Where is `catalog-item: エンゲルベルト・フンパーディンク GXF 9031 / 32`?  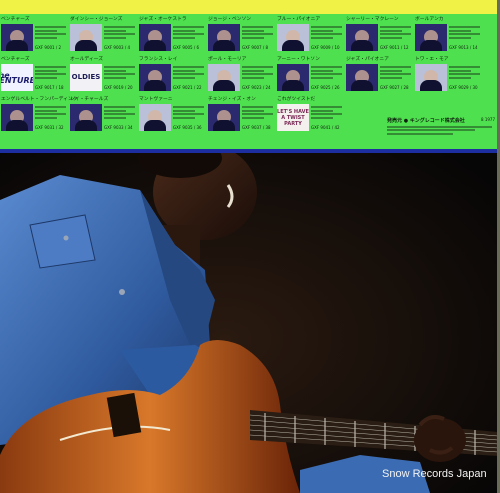
catalog-item: エンゲルベルト・フンパーディンク GXF 9031 / 32 is located at coordinates (39, 114).